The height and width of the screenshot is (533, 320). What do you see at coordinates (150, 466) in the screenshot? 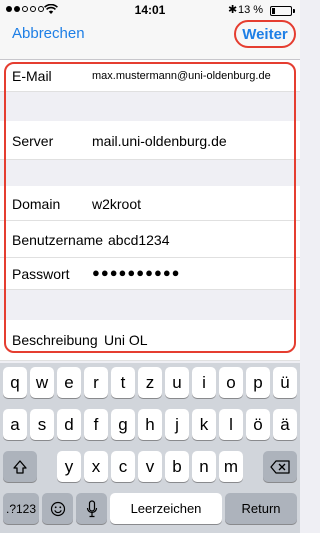
I see `key-v: v` at bounding box center [150, 466].